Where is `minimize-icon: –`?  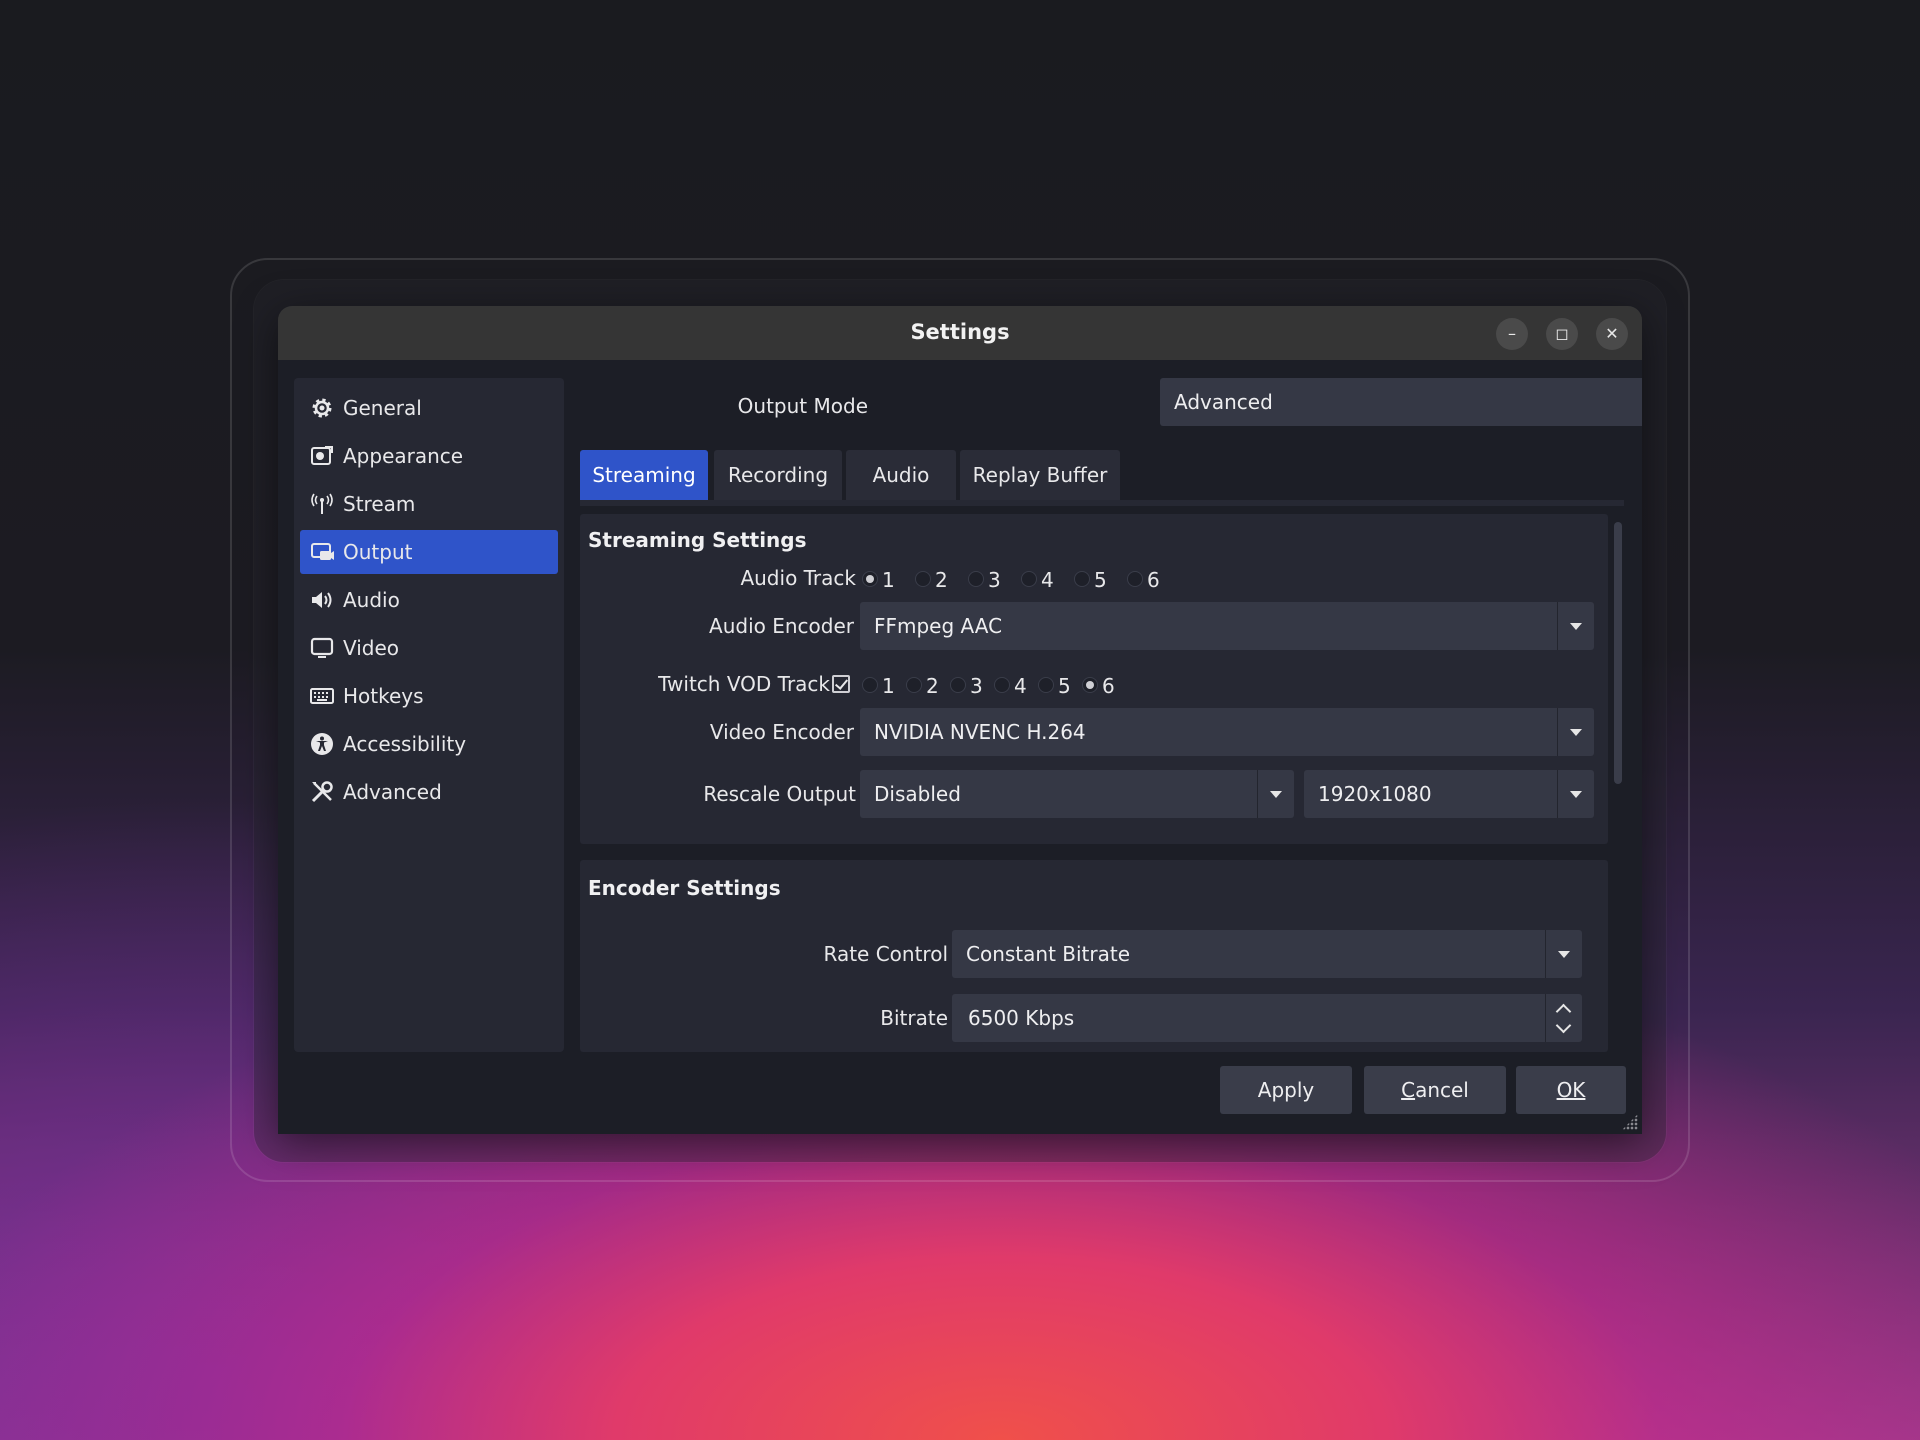 minimize-icon: – is located at coordinates (1512, 333).